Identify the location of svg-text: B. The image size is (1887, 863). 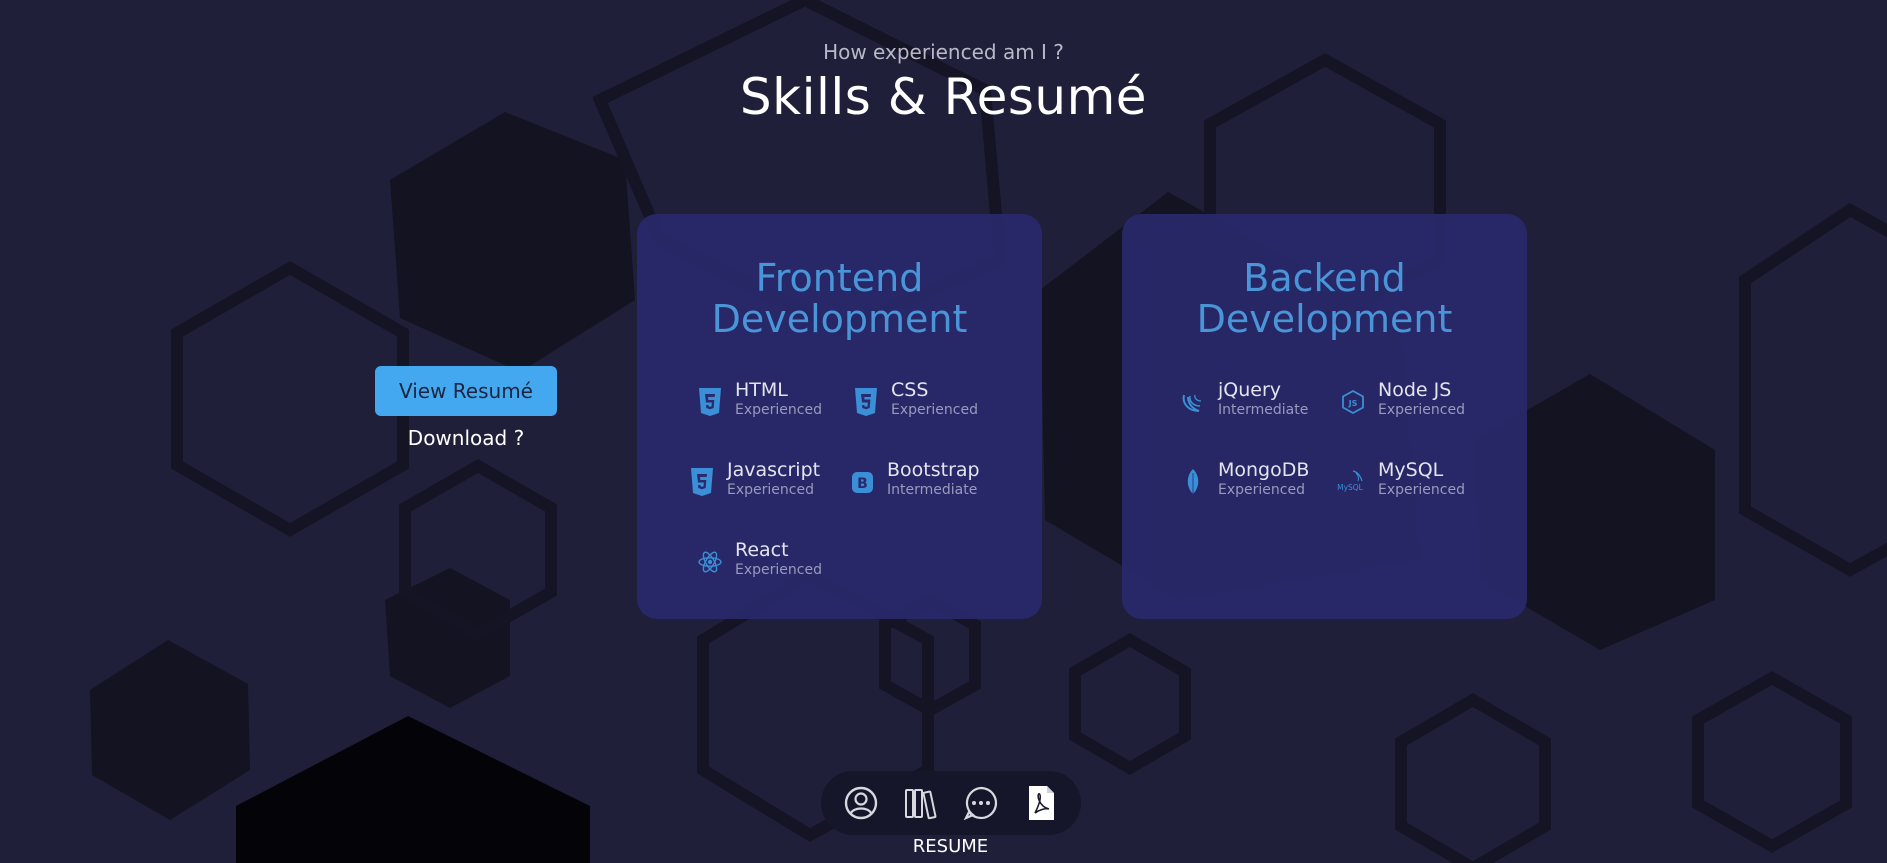
(862, 484).